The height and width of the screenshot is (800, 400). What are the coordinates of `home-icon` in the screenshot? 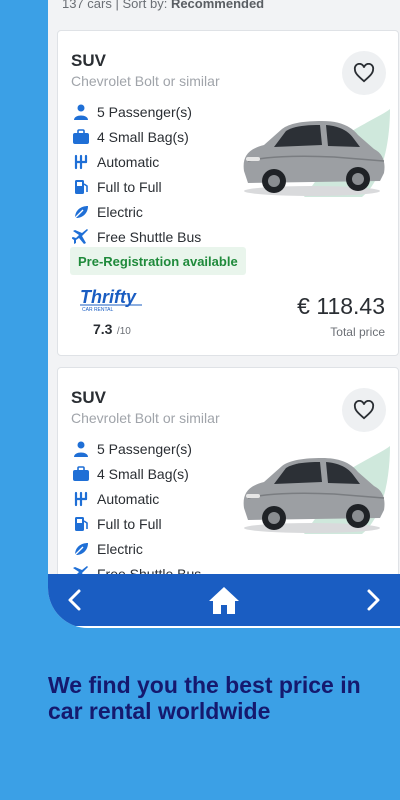 It's located at (224, 600).